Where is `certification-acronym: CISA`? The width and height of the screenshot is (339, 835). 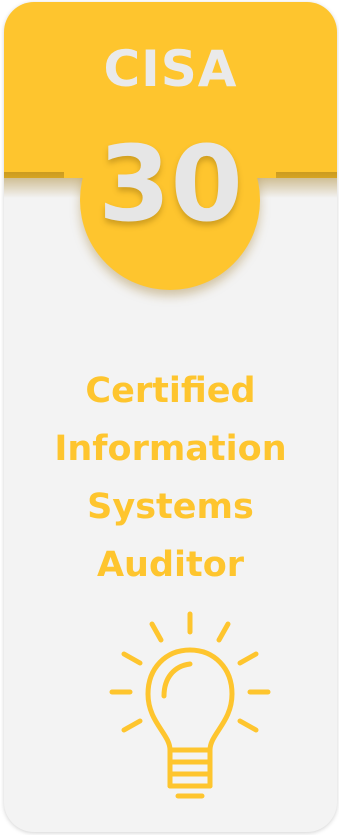 certification-acronym: CISA is located at coordinates (170, 69).